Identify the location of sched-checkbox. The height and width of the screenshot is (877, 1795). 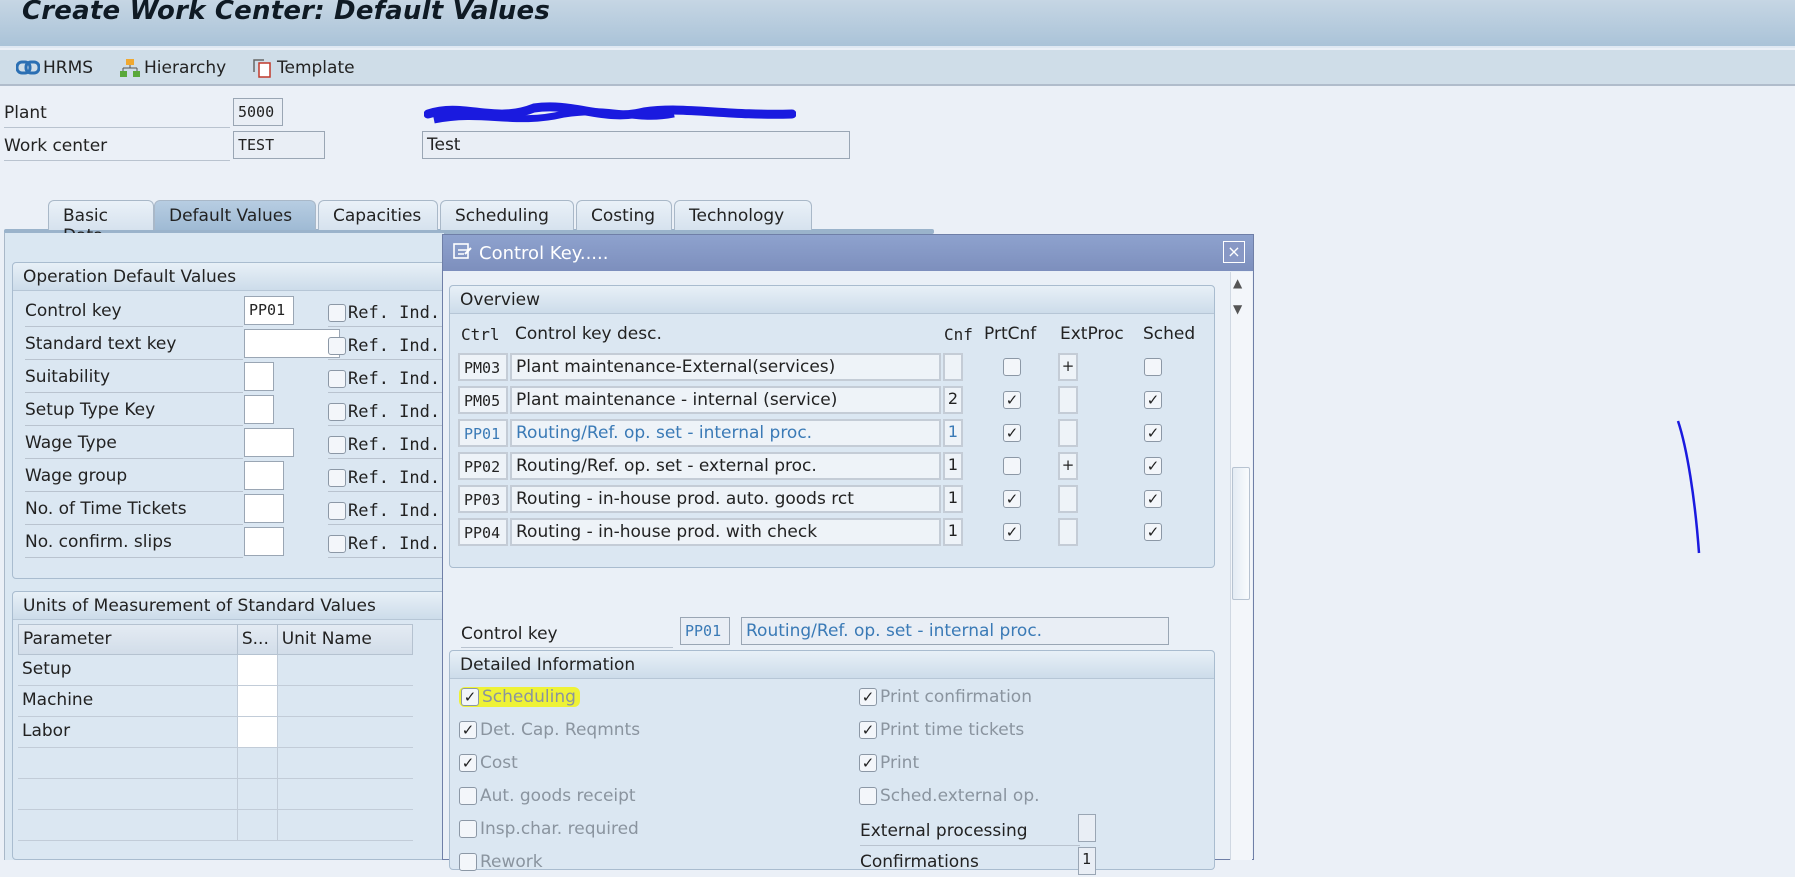
(1153, 367).